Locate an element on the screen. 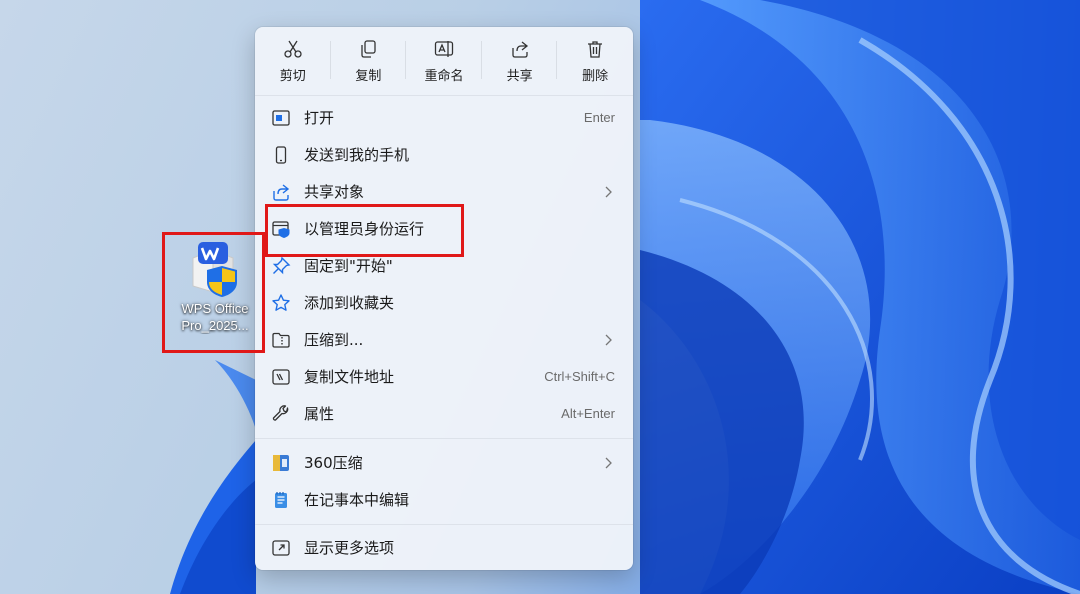 The width and height of the screenshot is (1080, 594). menu-item-copy-as-path: 复制文件地址 Ctrl+Shift+C is located at coordinates (444, 377).